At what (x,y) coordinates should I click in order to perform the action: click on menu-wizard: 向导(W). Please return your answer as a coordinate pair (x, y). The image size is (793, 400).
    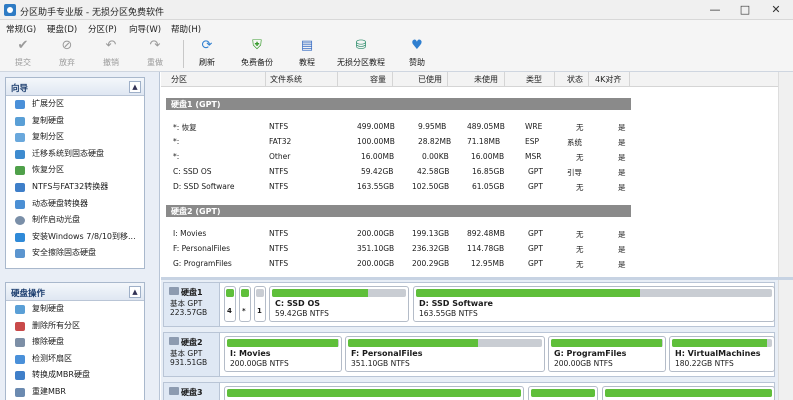
    Looking at the image, I should click on (145, 29).